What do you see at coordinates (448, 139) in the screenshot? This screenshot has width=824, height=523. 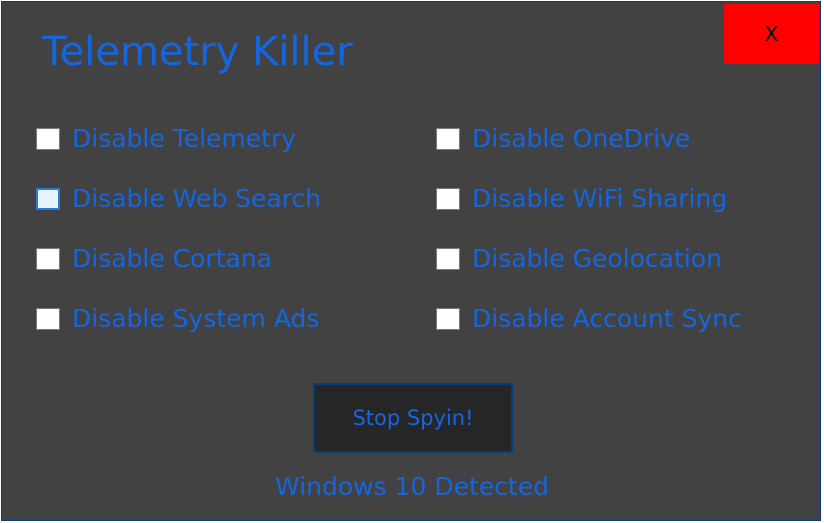 I see `disable-onedrive-checkbox` at bounding box center [448, 139].